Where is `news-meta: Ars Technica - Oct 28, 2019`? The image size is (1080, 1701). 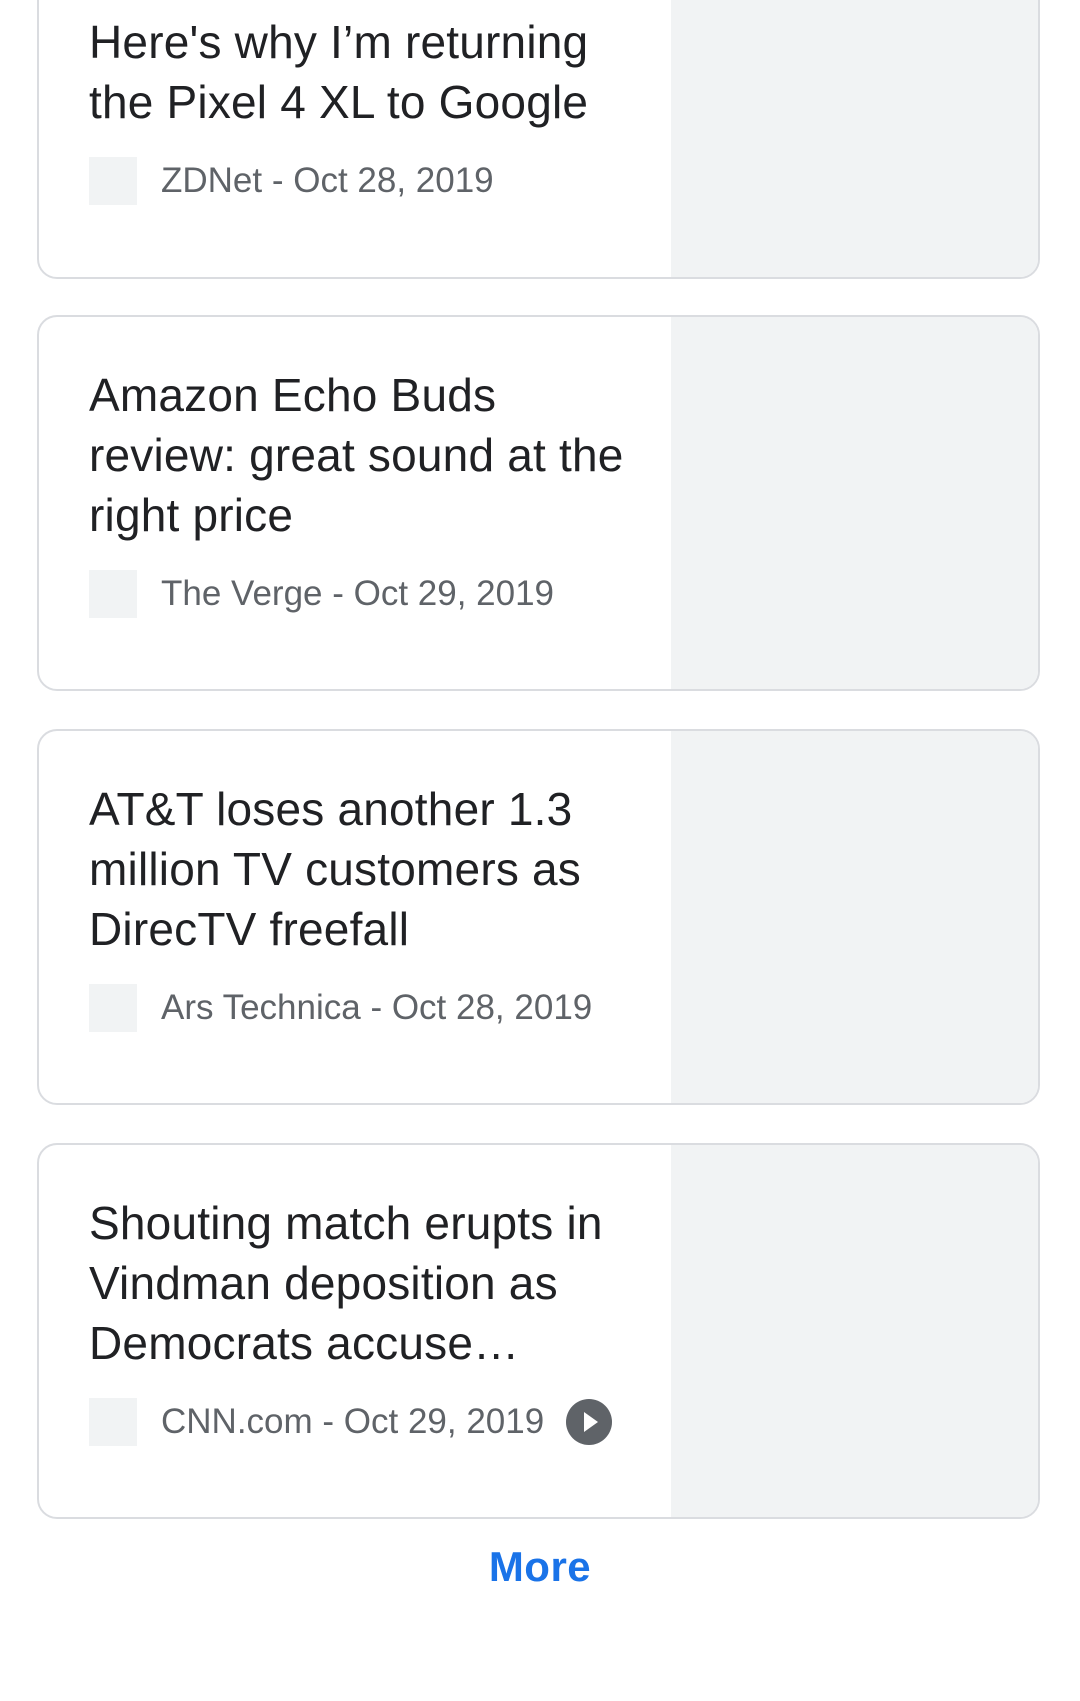
news-meta: Ars Technica - Oct 28, 2019 is located at coordinates (340, 1008).